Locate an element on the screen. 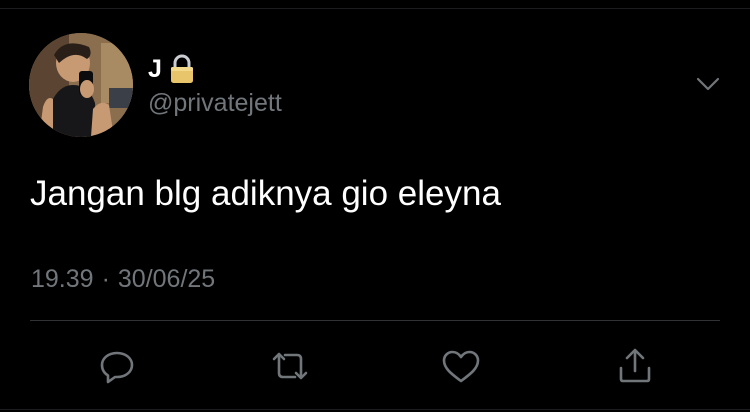 Image resolution: width=750 pixels, height=412 pixels. like-button is located at coordinates (461, 366).